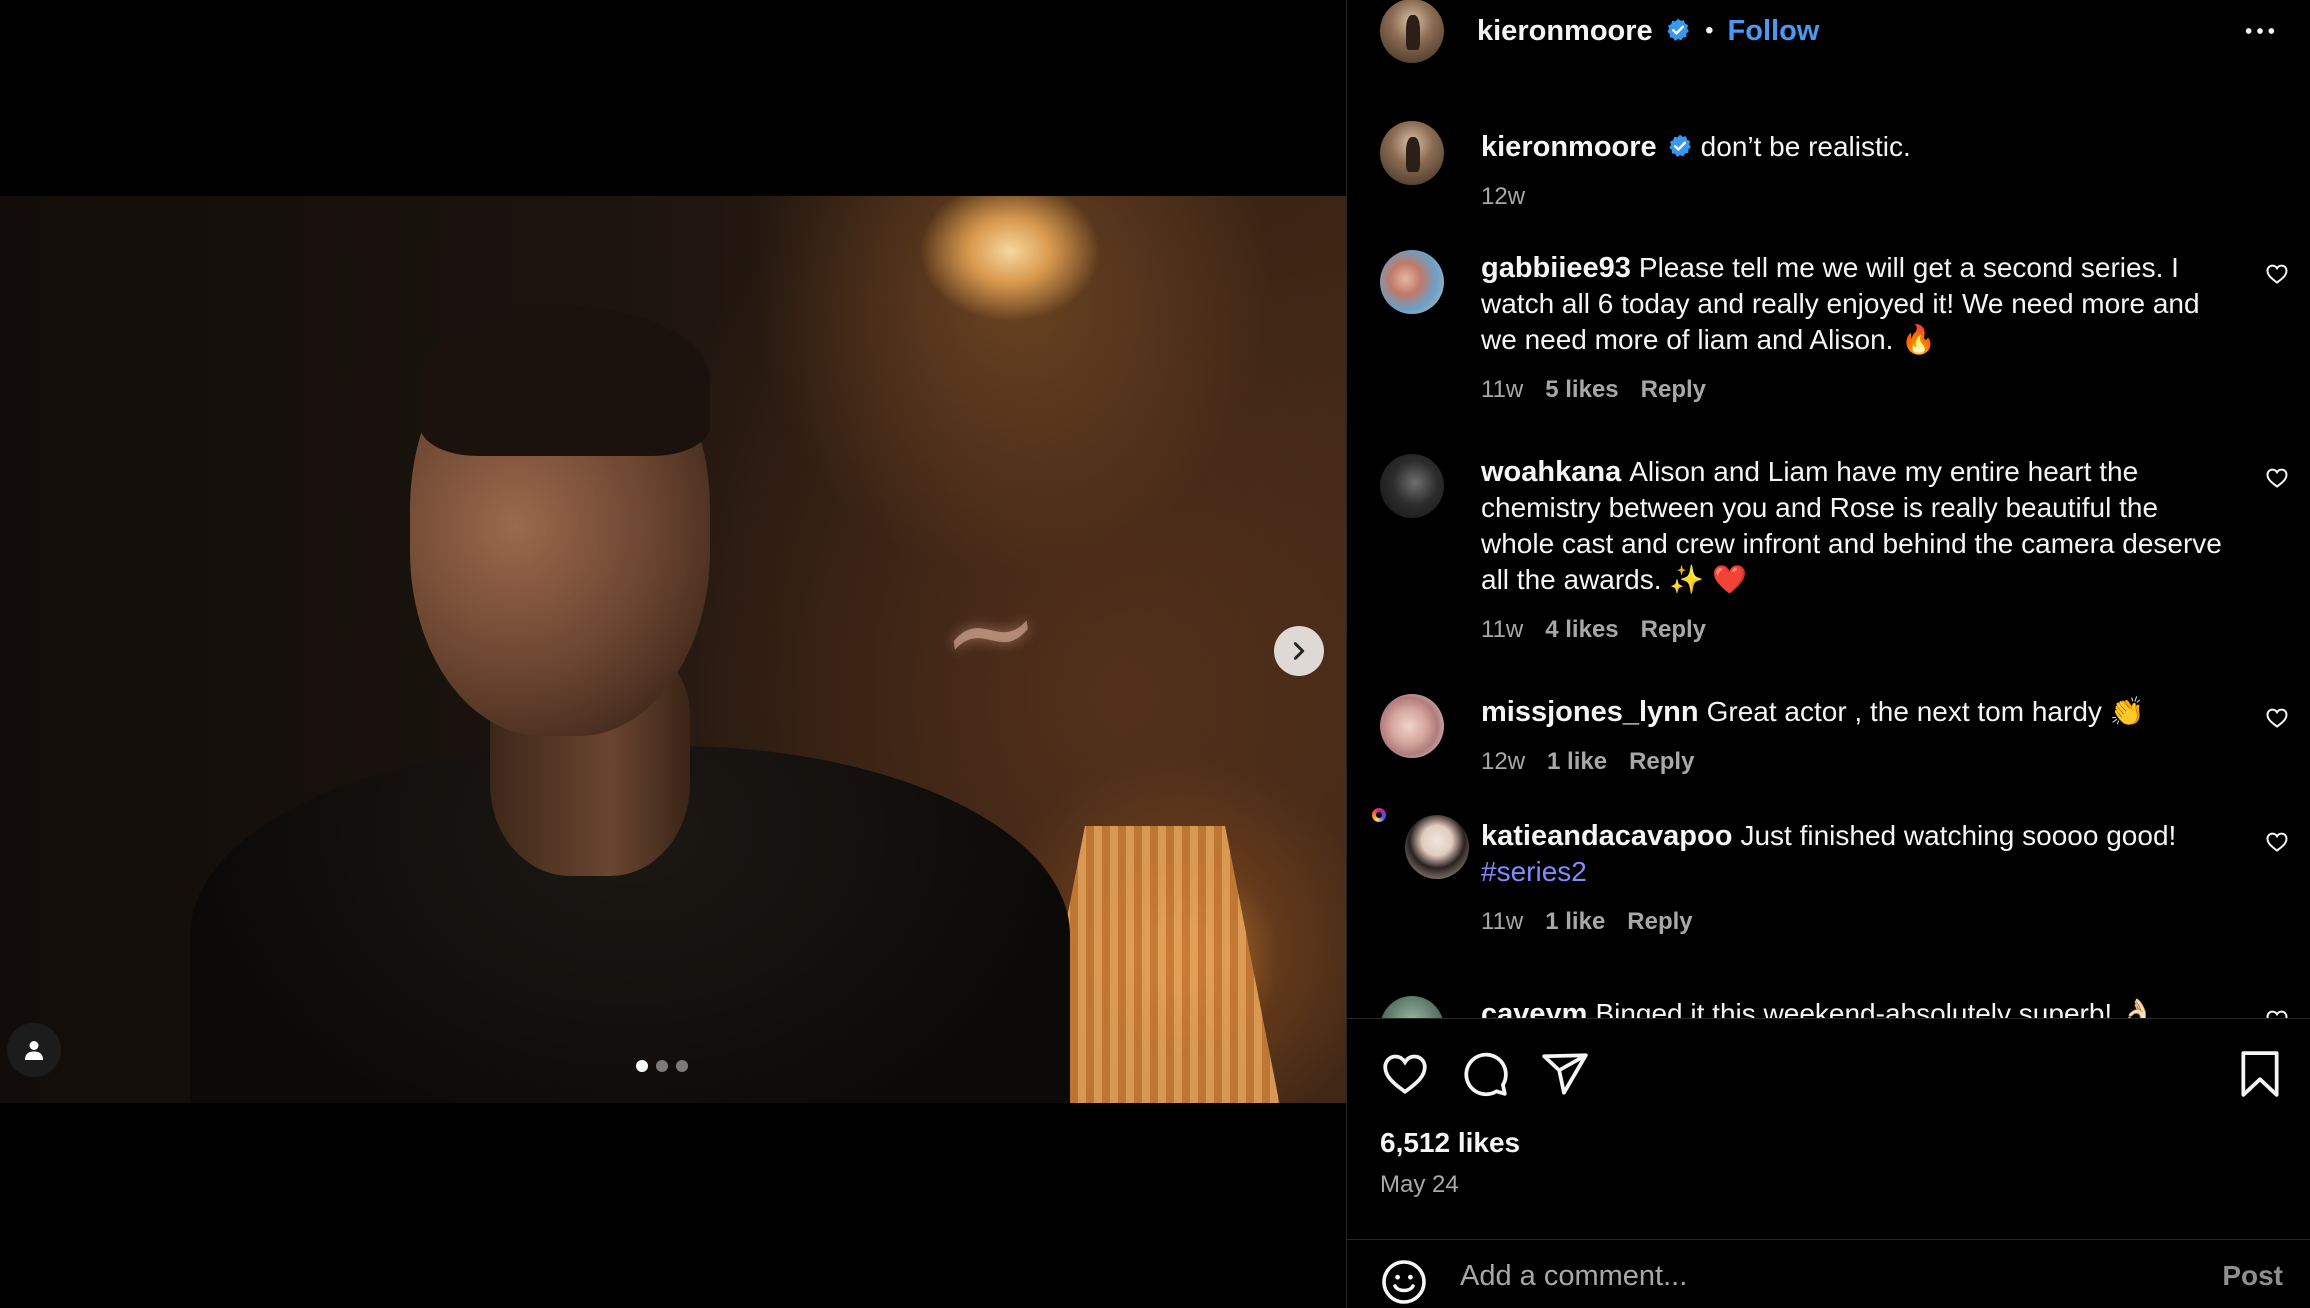 This screenshot has width=2310, height=1308. Describe the element at coordinates (1857, 922) in the screenshot. I see `comment-meta: 11w 1 like Reply` at that location.